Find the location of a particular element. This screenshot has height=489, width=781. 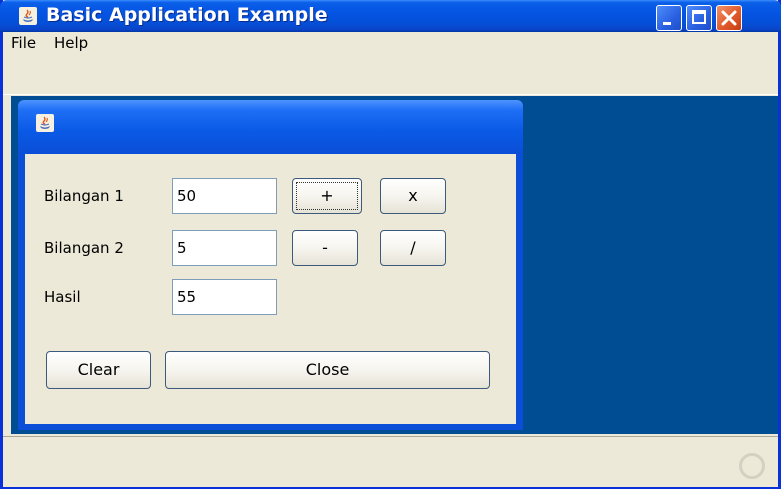

multiply-button-label: x is located at coordinates (413, 195).